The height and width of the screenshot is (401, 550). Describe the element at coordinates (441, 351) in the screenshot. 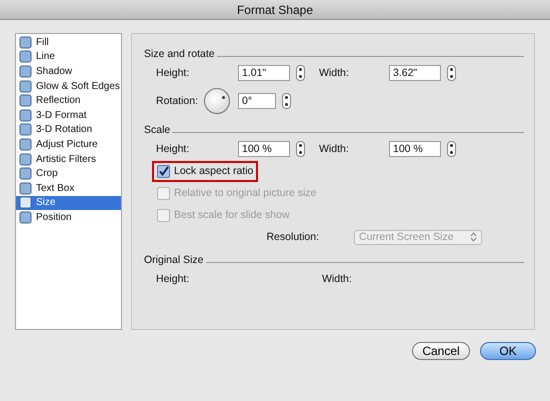

I see `cancel-button: Cancel` at that location.